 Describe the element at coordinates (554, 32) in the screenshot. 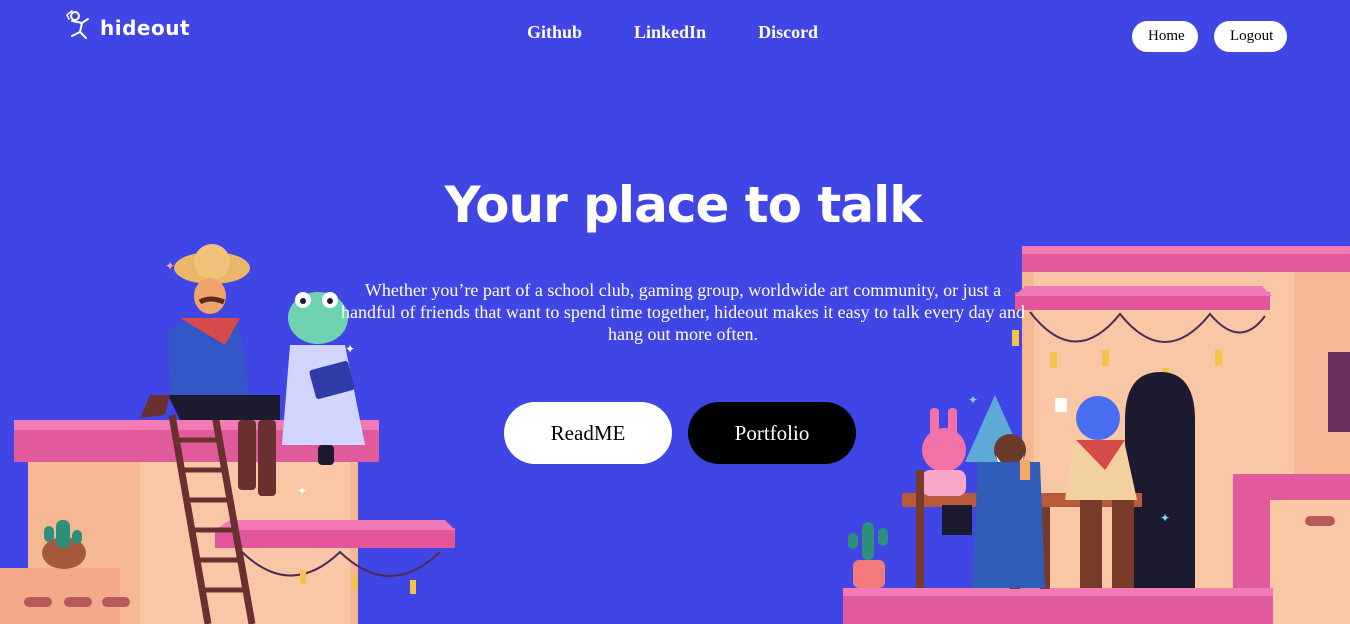

I see `nav-link-github: Github` at that location.